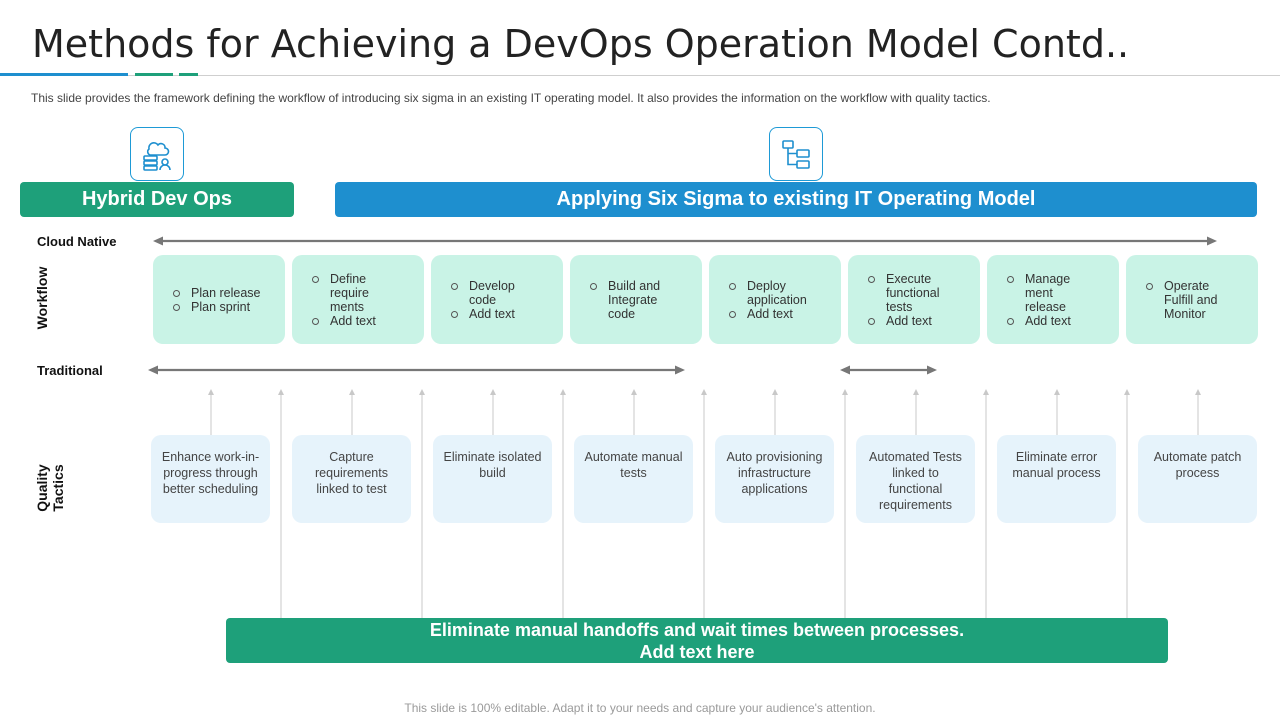 The width and height of the screenshot is (1280, 720). Describe the element at coordinates (492, 465) in the screenshot. I see `quality-tactic-text: Eliminate isolated build` at that location.